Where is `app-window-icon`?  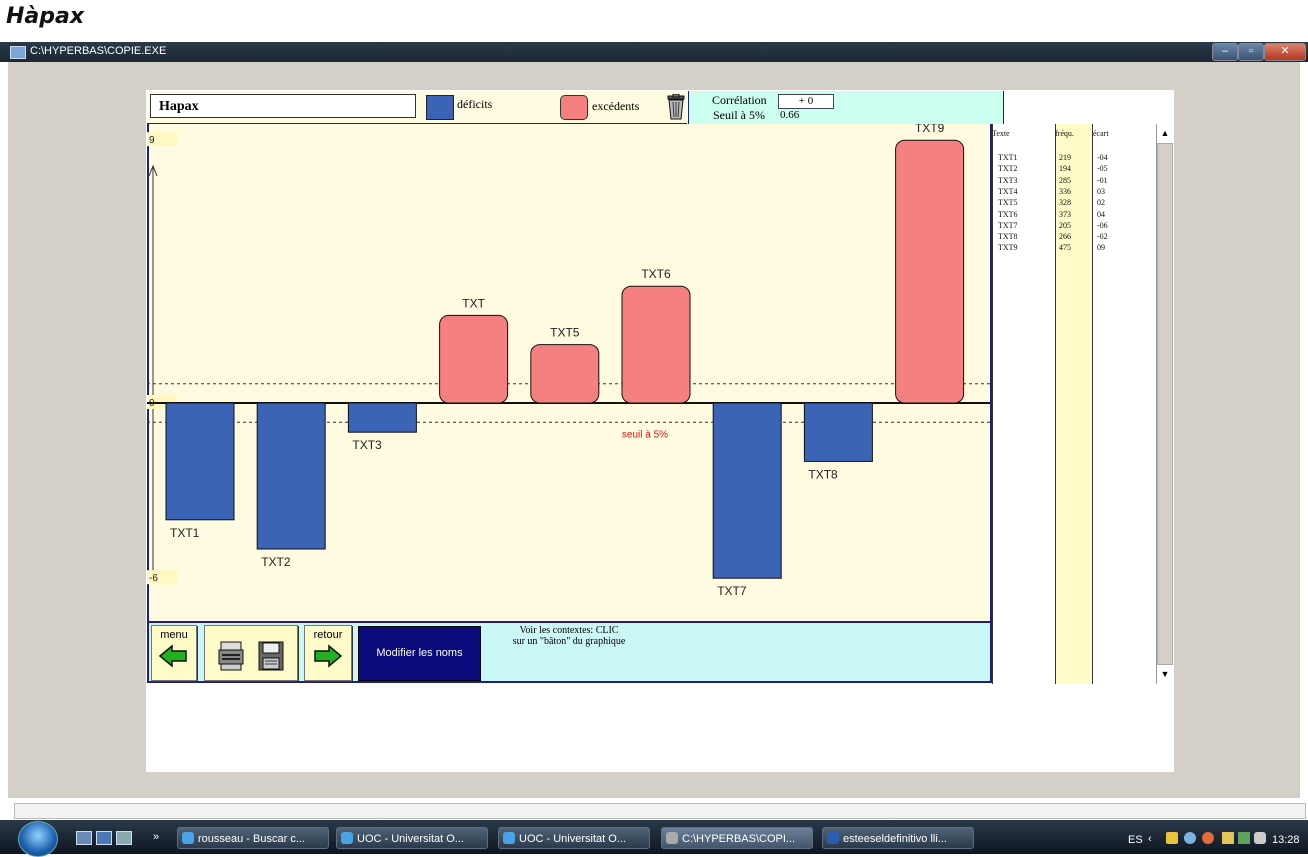
app-window-icon is located at coordinates (18, 52).